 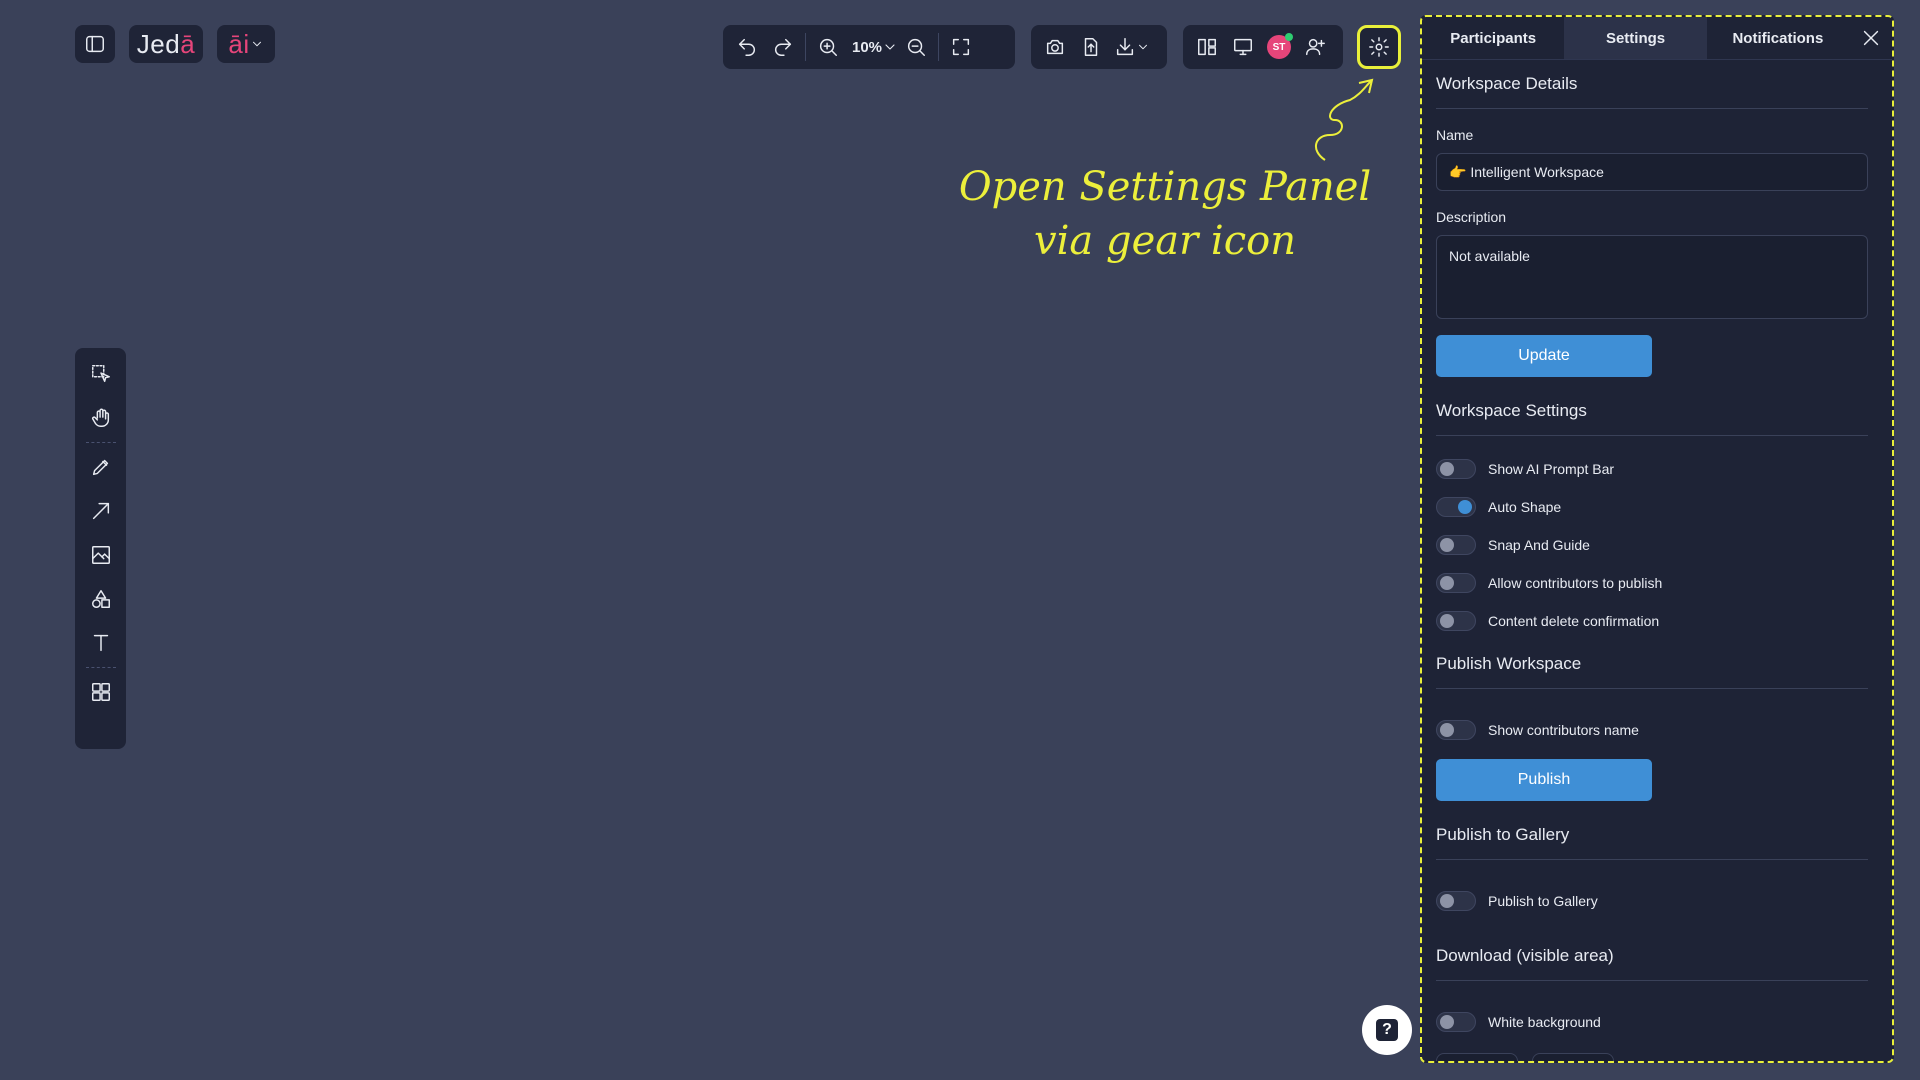 I want to click on snap-guide-toggle, so click(x=1456, y=545).